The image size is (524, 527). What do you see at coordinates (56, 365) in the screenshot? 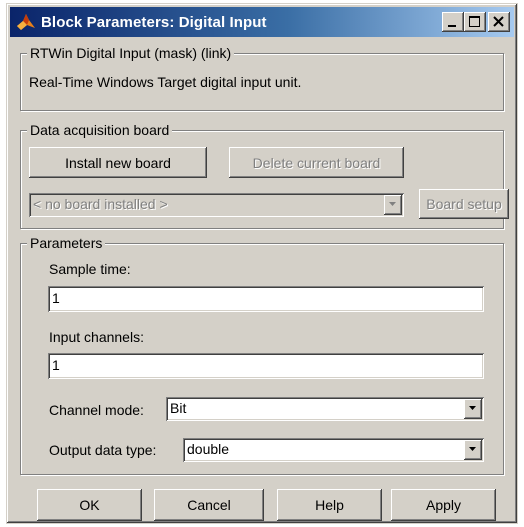
I see `input-channels-value: 1` at bounding box center [56, 365].